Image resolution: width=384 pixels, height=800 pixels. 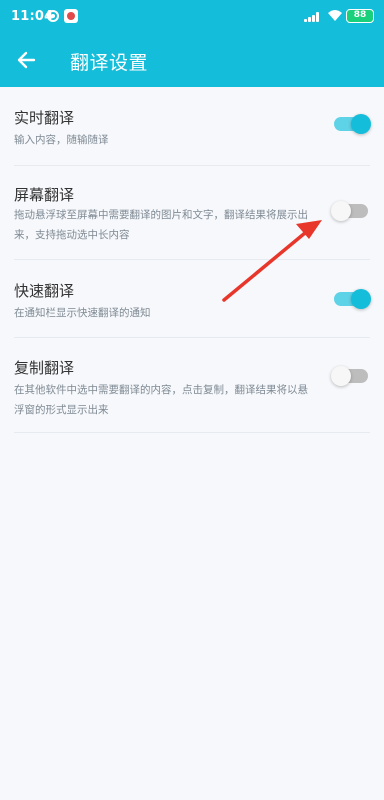 I want to click on back-arrow-icon, so click(x=27, y=60).